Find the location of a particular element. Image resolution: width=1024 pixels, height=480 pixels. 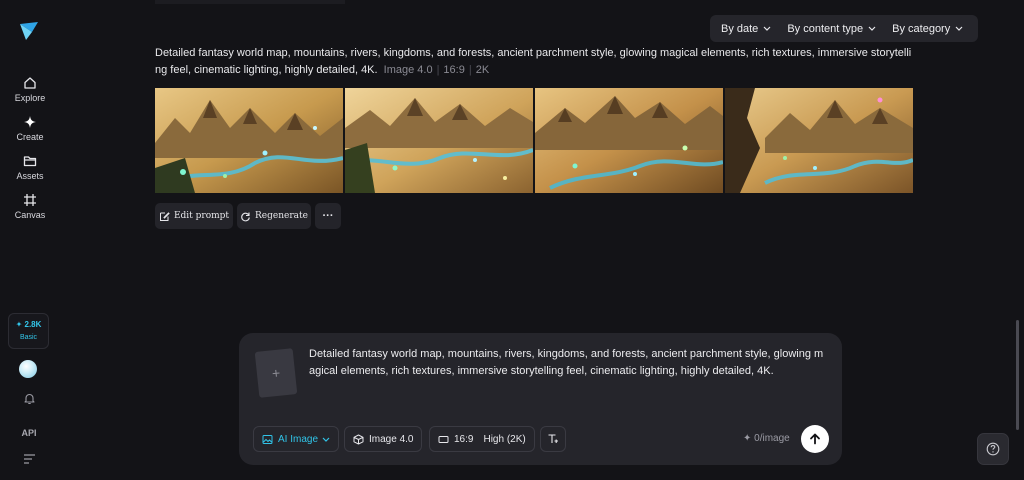

api-link: API is located at coordinates (29, 432).